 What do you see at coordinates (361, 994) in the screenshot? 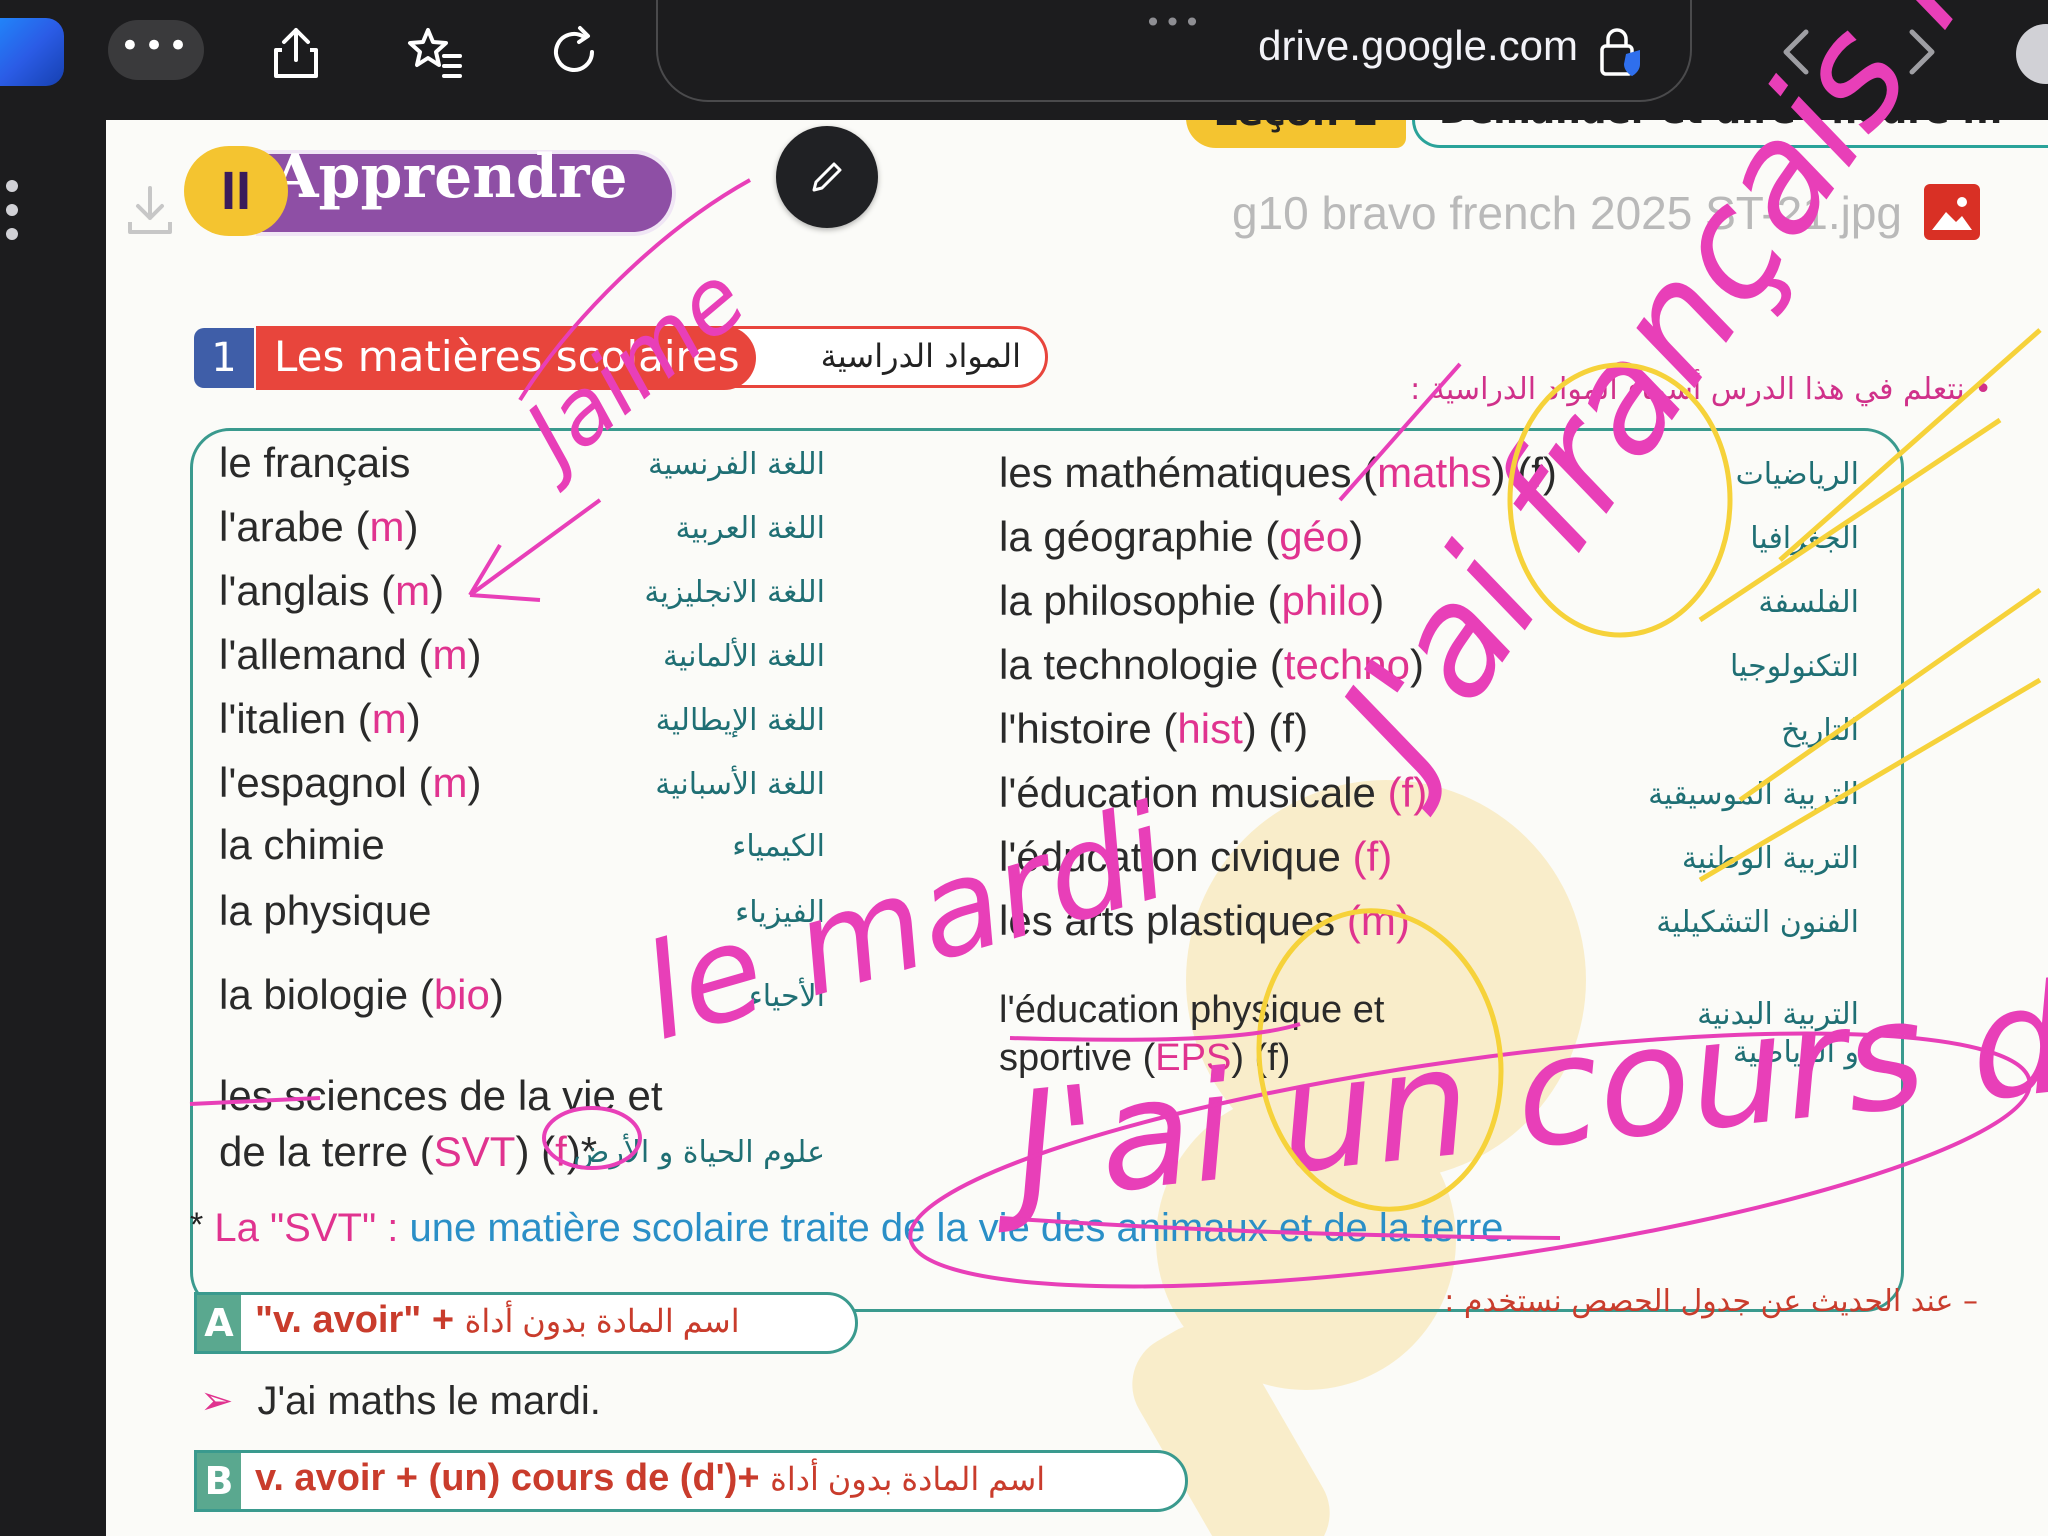
I see `subject-fr: la biologie (bio)` at bounding box center [361, 994].